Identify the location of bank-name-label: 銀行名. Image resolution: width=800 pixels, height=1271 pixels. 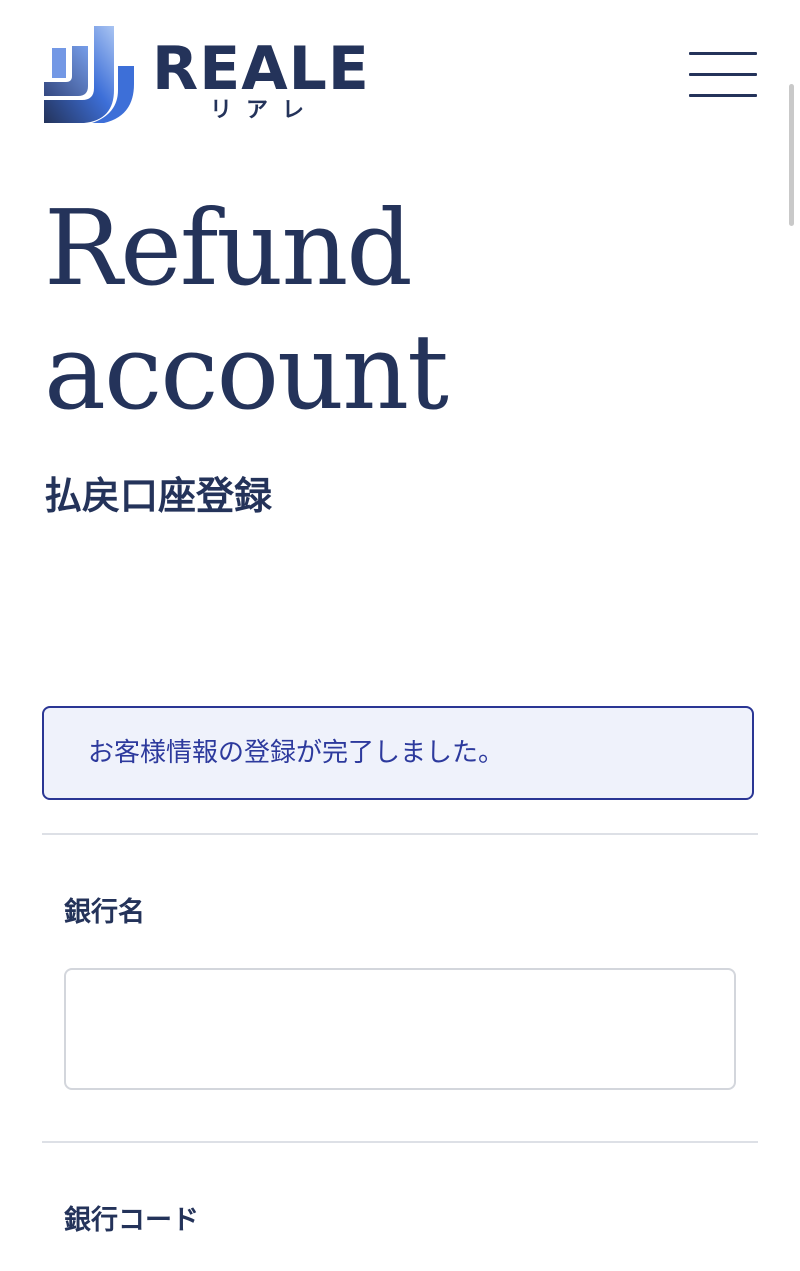
(104, 912).